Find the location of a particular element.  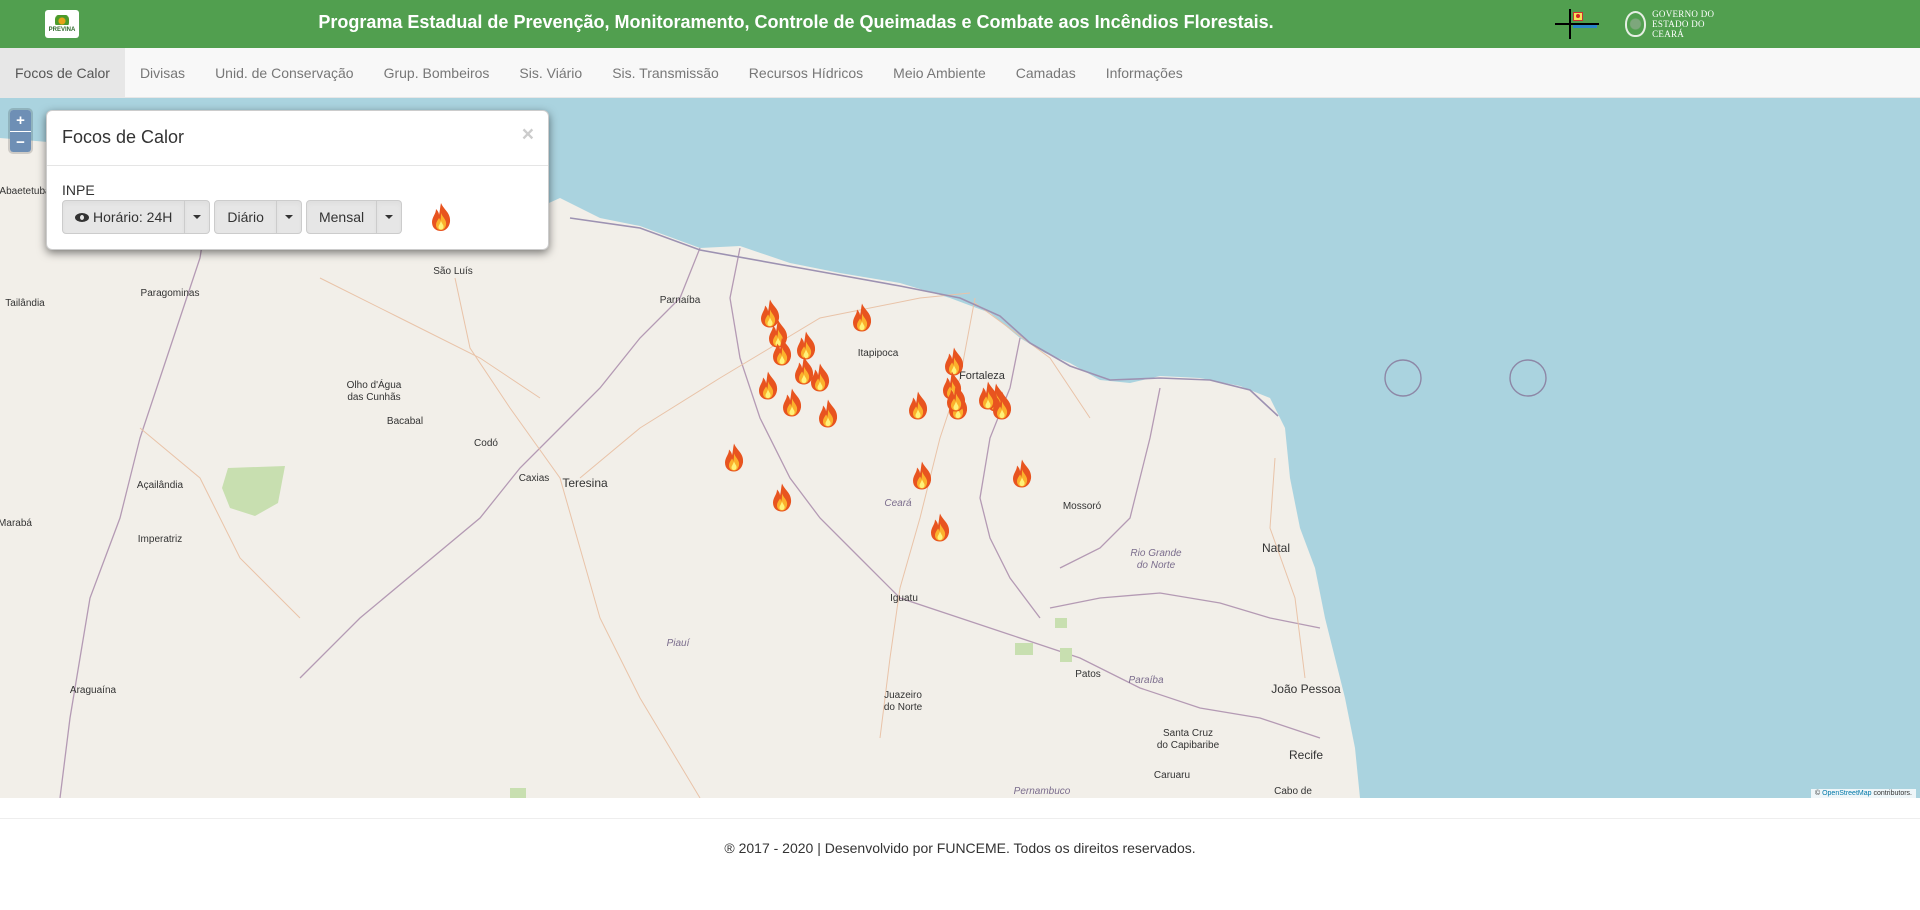

map-label: Teresina is located at coordinates (585, 483).